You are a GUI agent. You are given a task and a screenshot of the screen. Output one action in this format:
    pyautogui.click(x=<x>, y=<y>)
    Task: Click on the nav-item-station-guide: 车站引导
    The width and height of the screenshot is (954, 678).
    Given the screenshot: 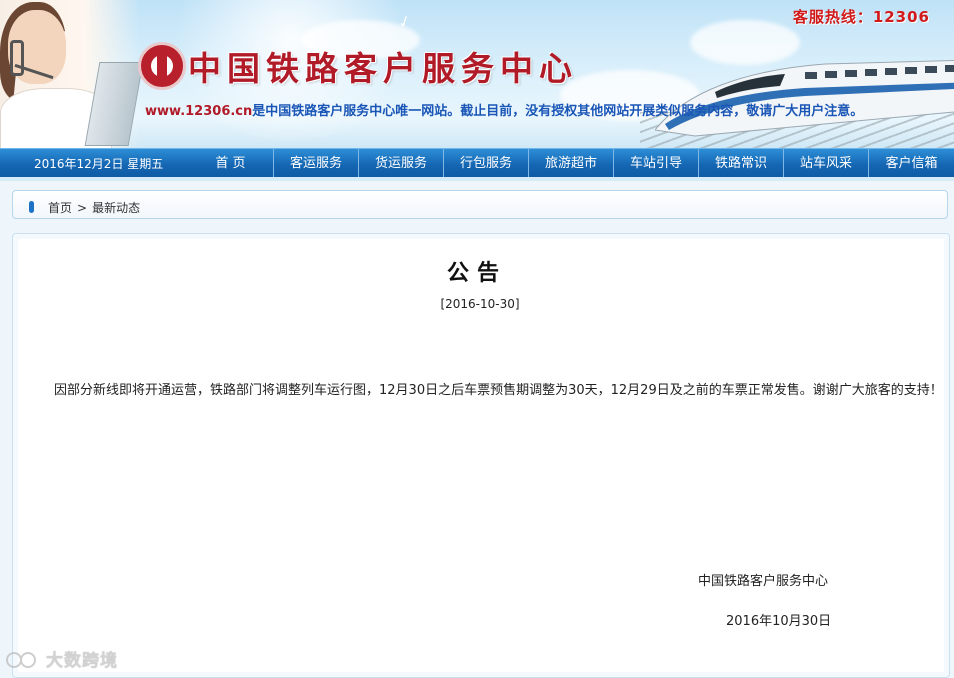 What is the action you would take?
    pyautogui.click(x=656, y=163)
    